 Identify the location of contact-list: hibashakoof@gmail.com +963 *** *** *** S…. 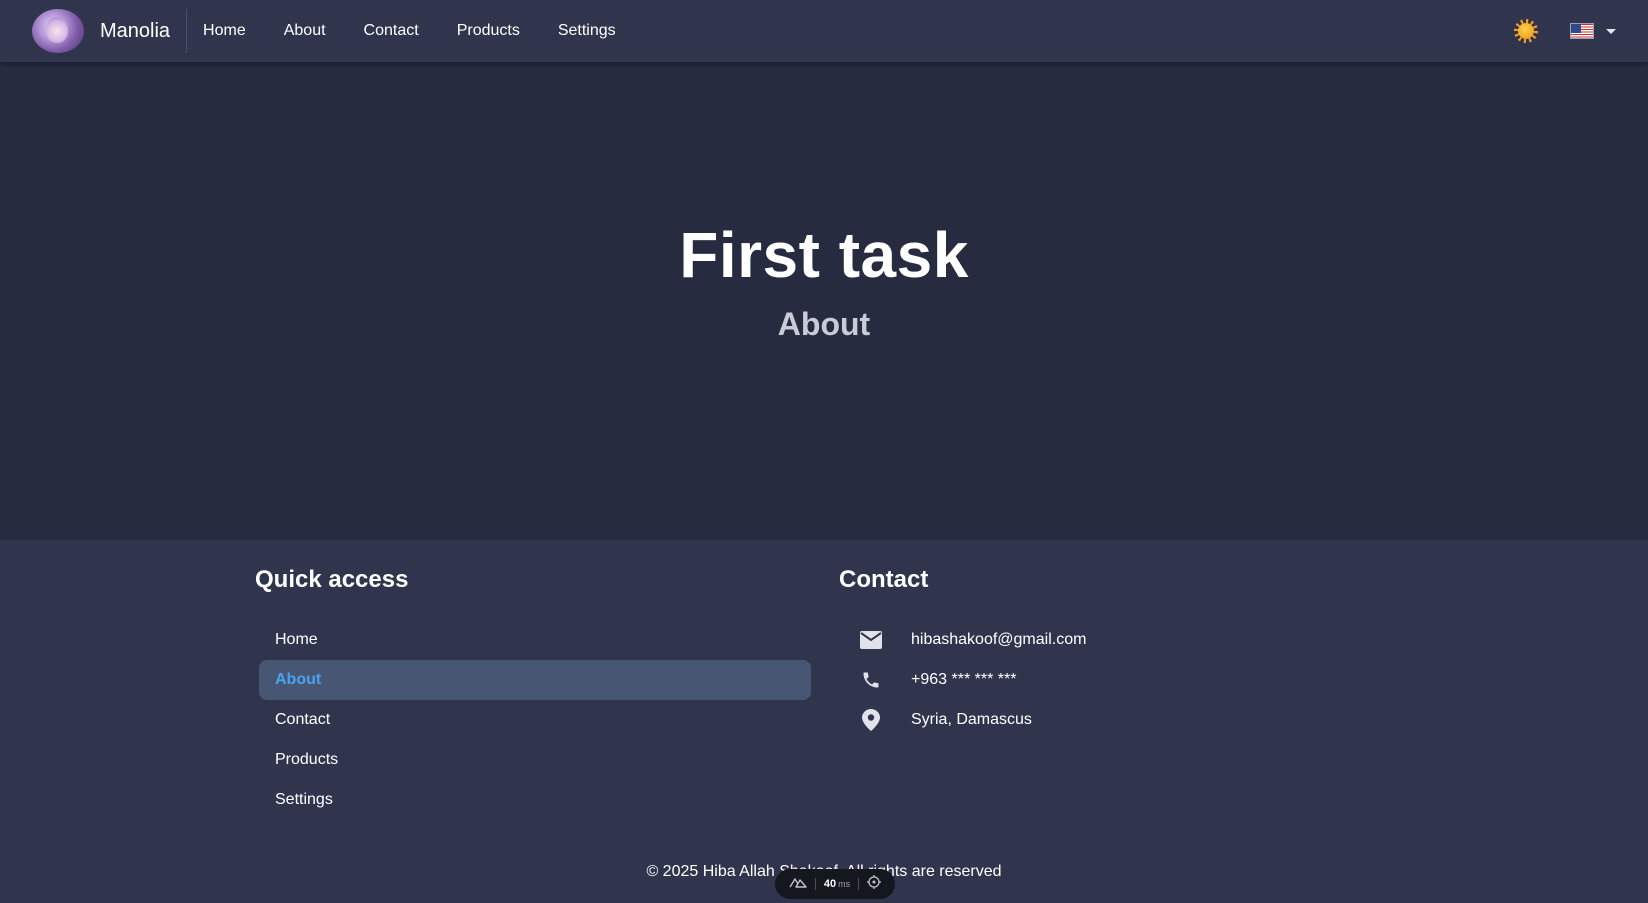
(972, 680).